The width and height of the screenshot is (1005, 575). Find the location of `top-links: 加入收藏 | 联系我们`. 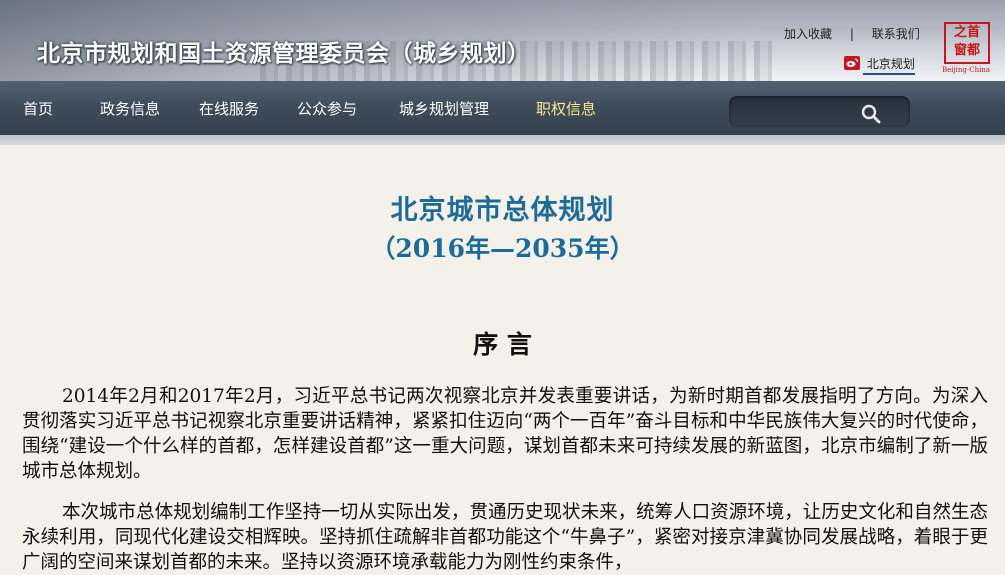

top-links: 加入收藏 | 联系我们 is located at coordinates (852, 33).